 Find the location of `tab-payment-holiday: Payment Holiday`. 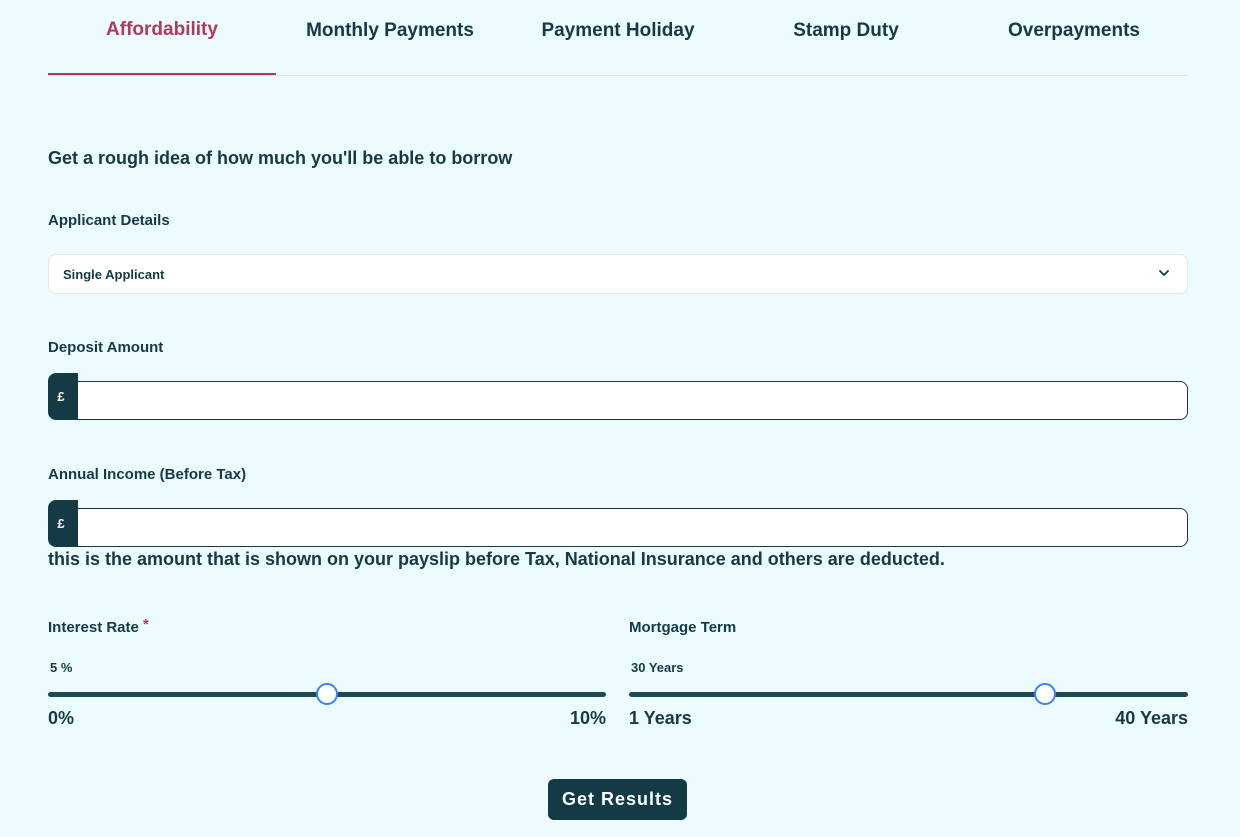

tab-payment-holiday: Payment Holiday is located at coordinates (618, 37).